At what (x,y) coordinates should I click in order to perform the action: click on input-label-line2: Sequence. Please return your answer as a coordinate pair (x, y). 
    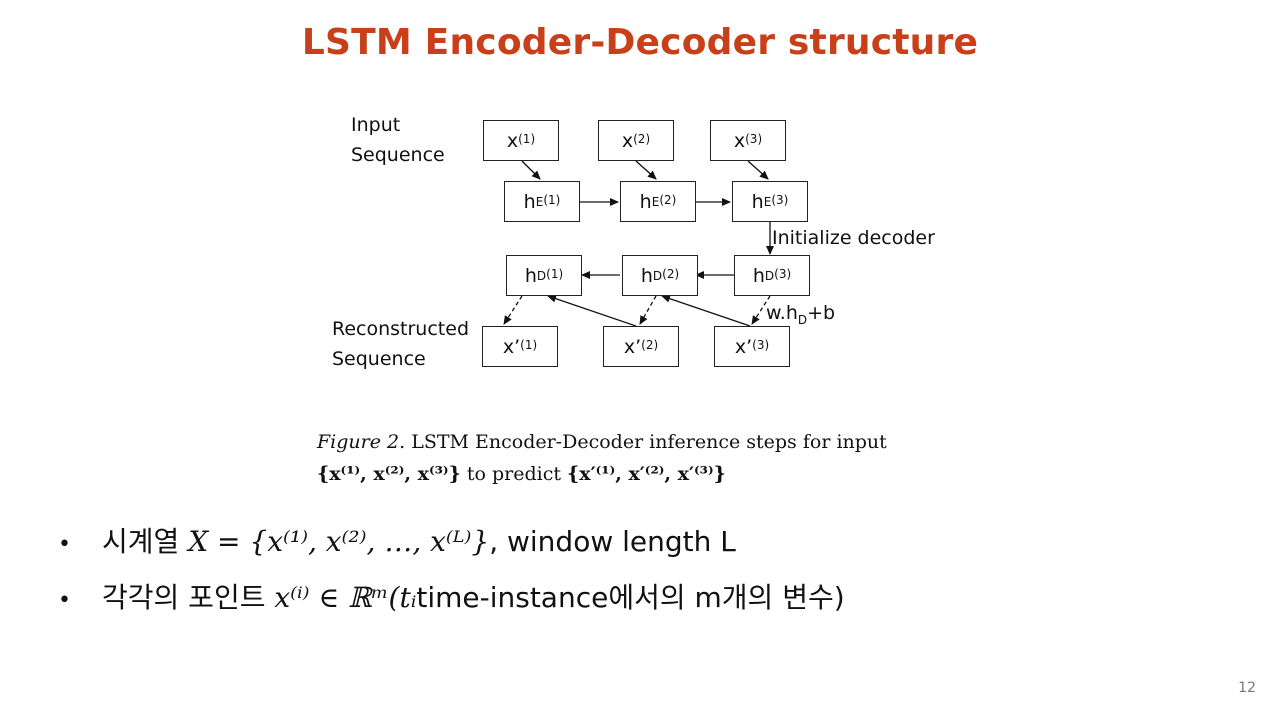
    Looking at the image, I should click on (398, 155).